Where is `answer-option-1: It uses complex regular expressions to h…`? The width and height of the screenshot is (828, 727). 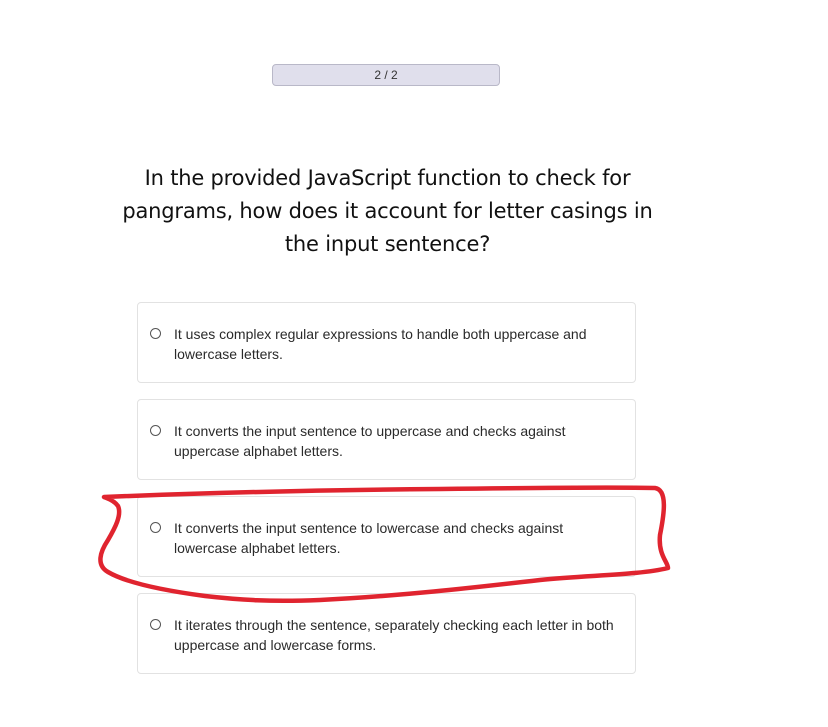 answer-option-1: It uses complex regular expressions to h… is located at coordinates (386, 342).